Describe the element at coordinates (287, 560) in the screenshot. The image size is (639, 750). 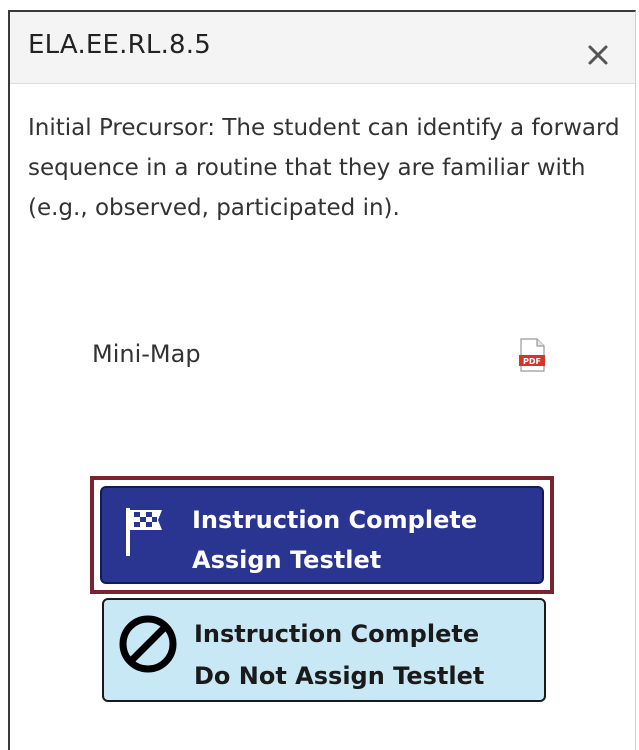
I see `assign-testlet-line2: Assign Testlet` at that location.